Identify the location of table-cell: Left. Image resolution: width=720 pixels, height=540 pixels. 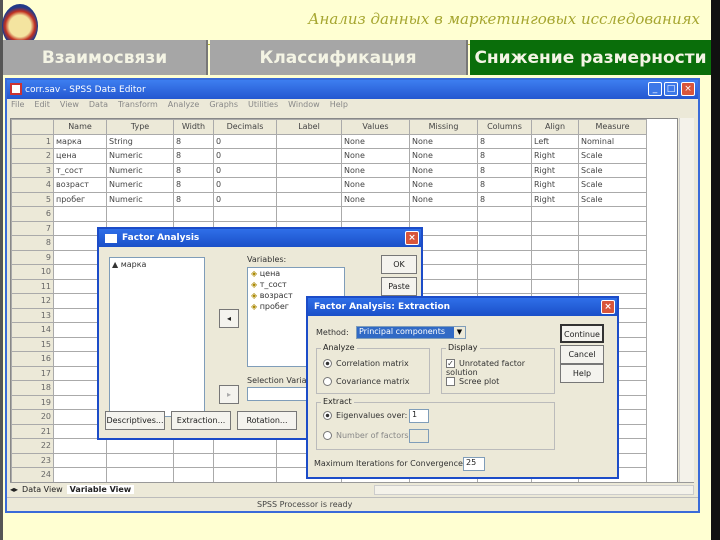
(555, 141).